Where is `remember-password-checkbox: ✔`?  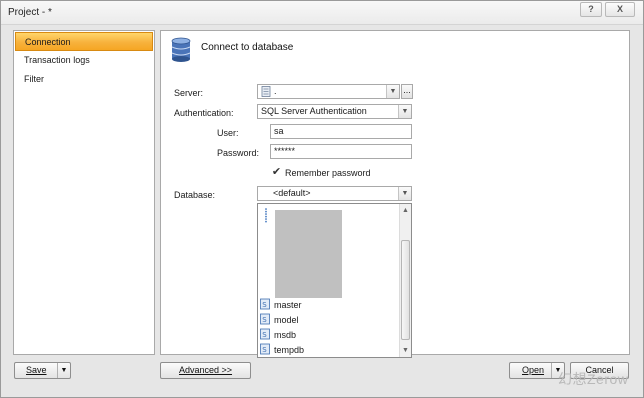
remember-password-checkbox: ✔ is located at coordinates (276, 172).